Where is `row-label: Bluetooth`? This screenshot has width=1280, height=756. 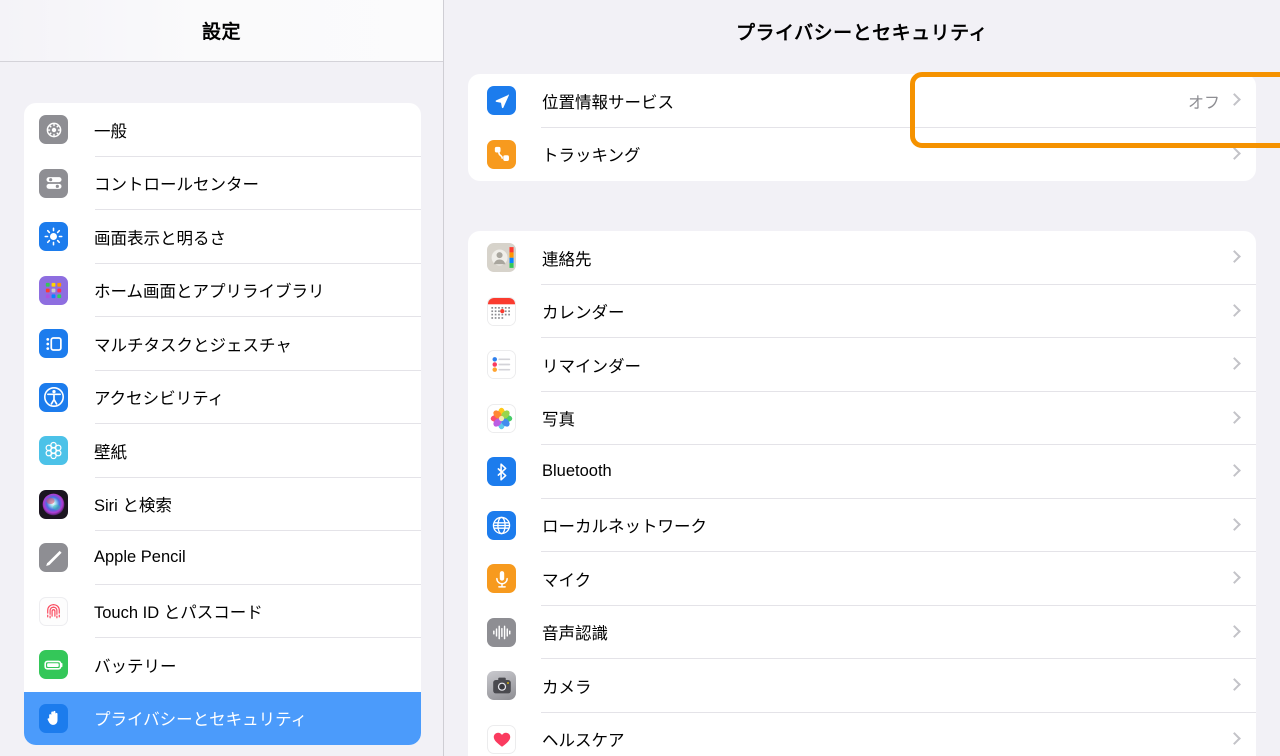 row-label: Bluetooth is located at coordinates (577, 471).